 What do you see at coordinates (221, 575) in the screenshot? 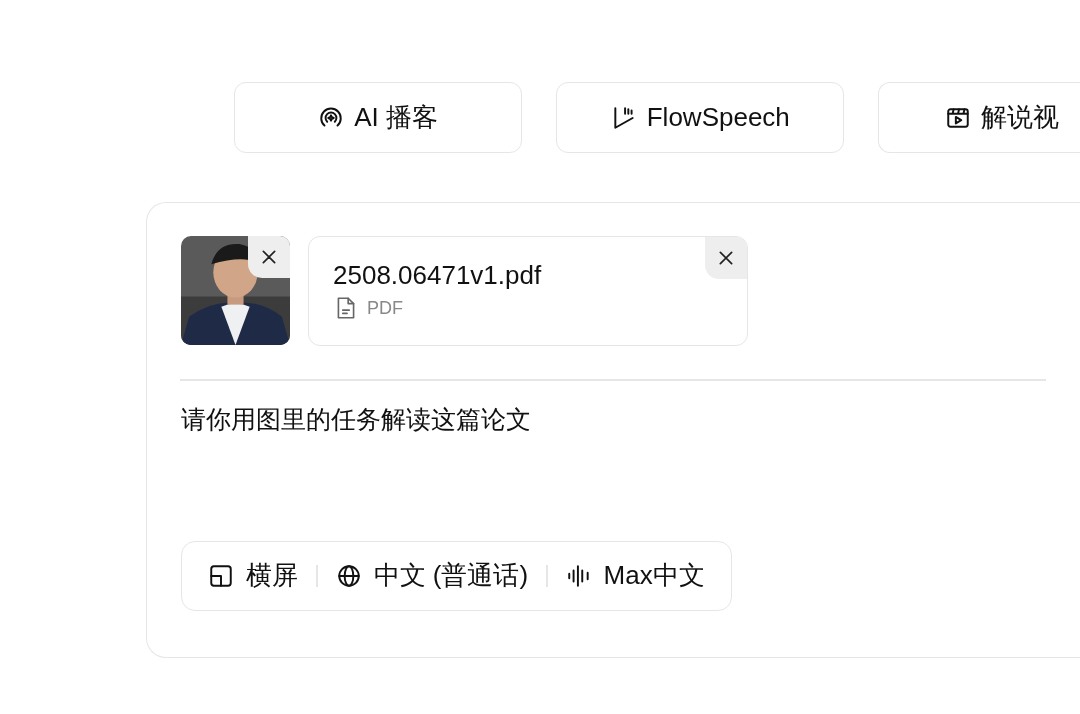
I see `layout-icon` at bounding box center [221, 575].